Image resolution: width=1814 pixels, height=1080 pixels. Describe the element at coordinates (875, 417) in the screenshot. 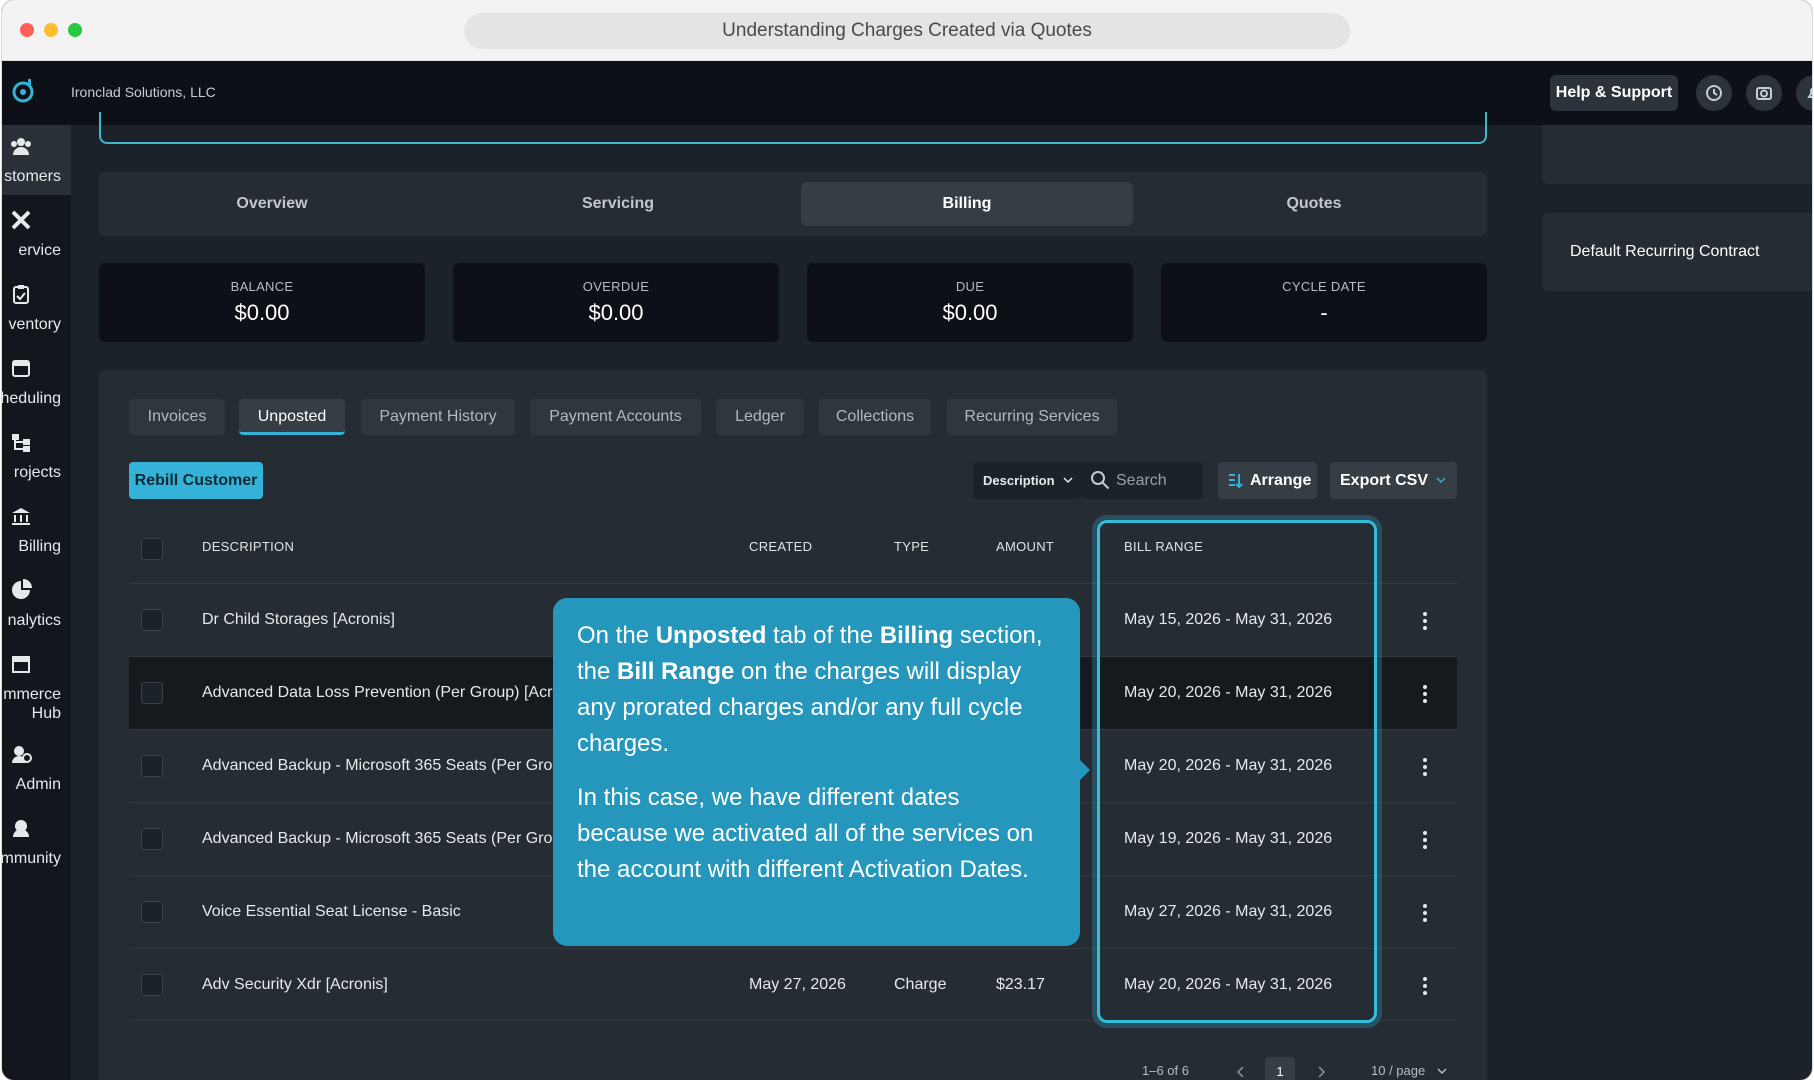

I see `subtab-collections: Collections` at that location.